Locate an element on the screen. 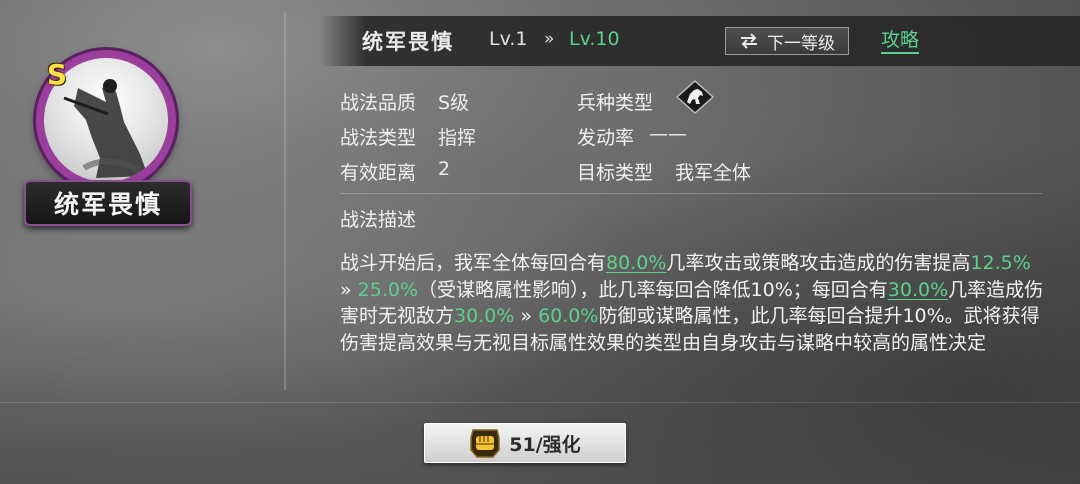 Image resolution: width=1080 pixels, height=484 pixels. footer-divider is located at coordinates (540, 402).